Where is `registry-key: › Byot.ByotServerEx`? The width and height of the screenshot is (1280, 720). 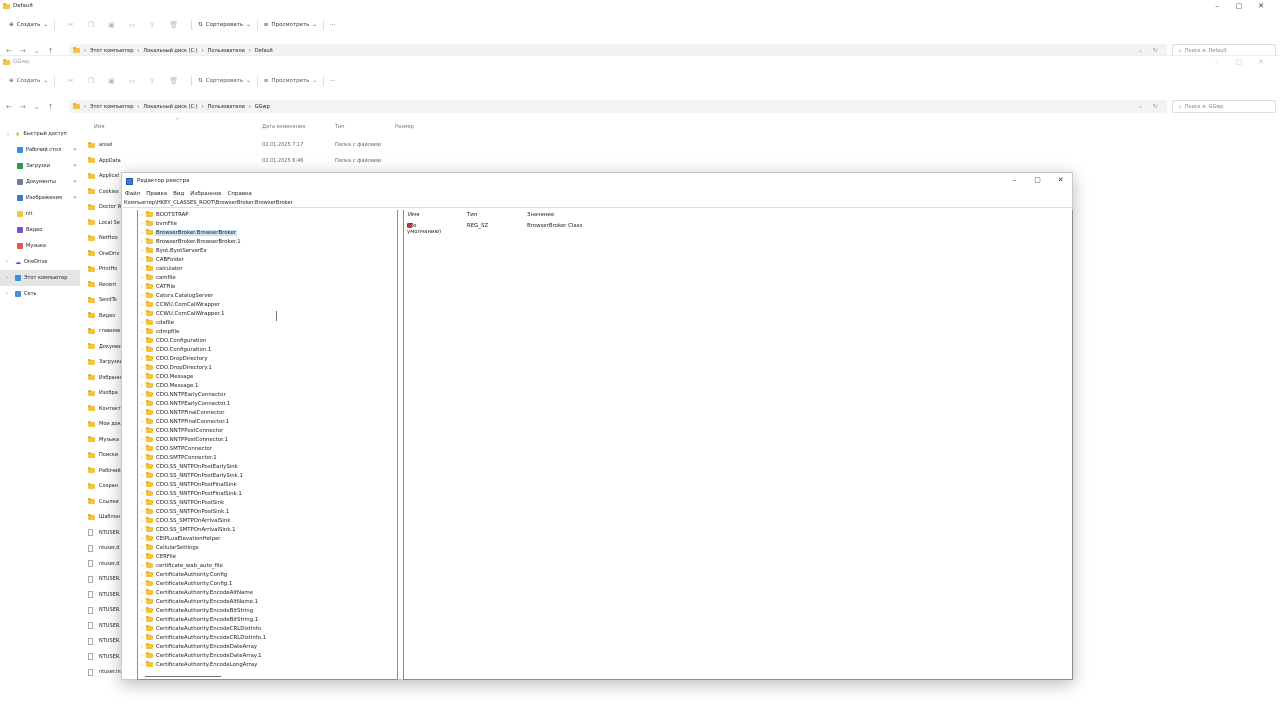
registry-key: › Byot.ByotServerEx is located at coordinates (205, 250).